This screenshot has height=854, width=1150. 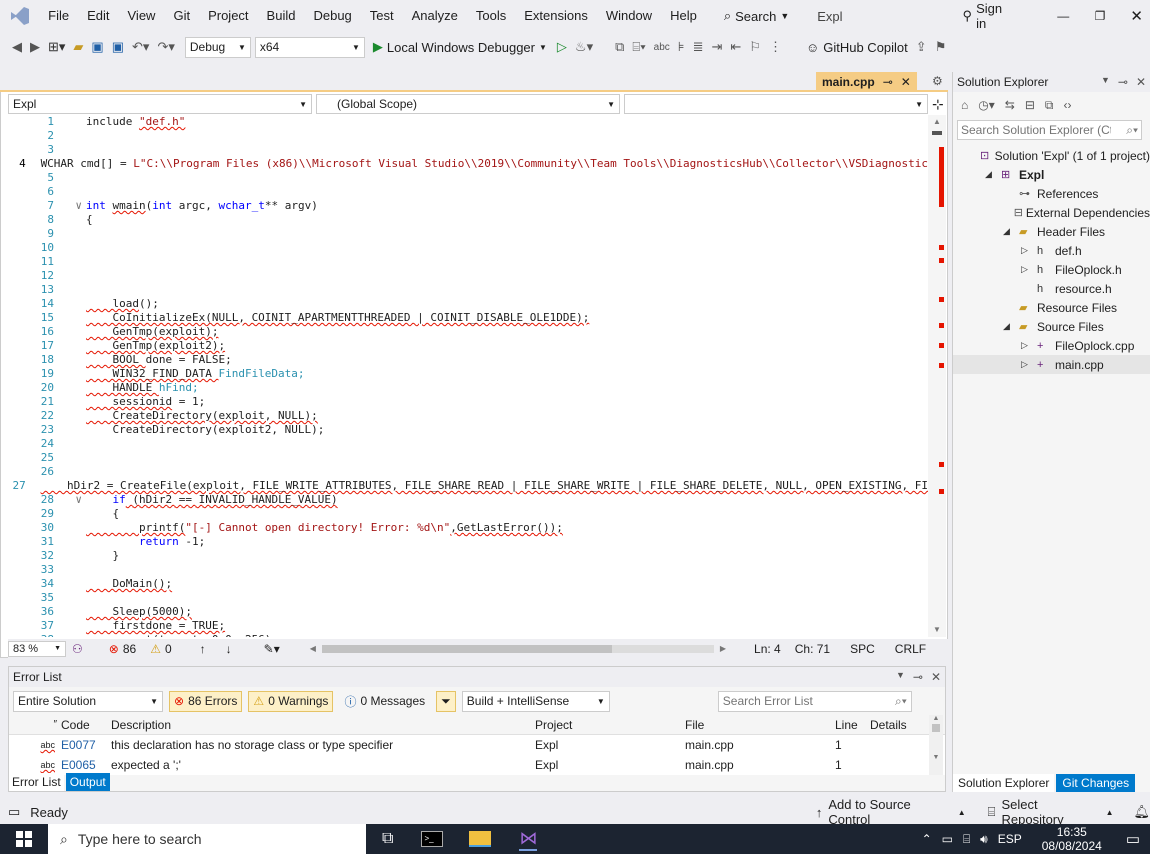 I want to click on tree-item: ▰ Resource Files, so click(x=1051, y=307).